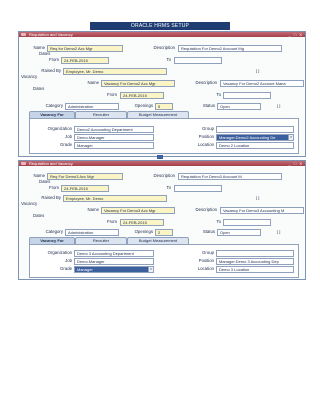 This screenshot has height=414, width=320. What do you see at coordinates (138, 83) in the screenshot?
I see `vacancy-name-field: Vacancy For Demo2 Acc Mgr` at bounding box center [138, 83].